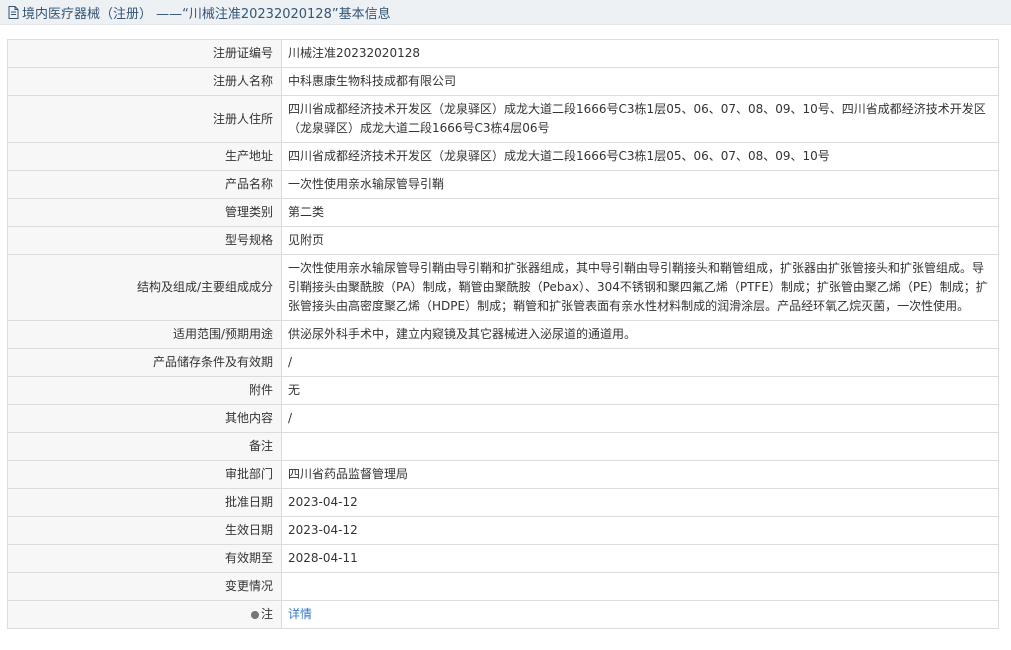 The height and width of the screenshot is (650, 1011). What do you see at coordinates (300, 614) in the screenshot?
I see `details-link: 详情` at bounding box center [300, 614].